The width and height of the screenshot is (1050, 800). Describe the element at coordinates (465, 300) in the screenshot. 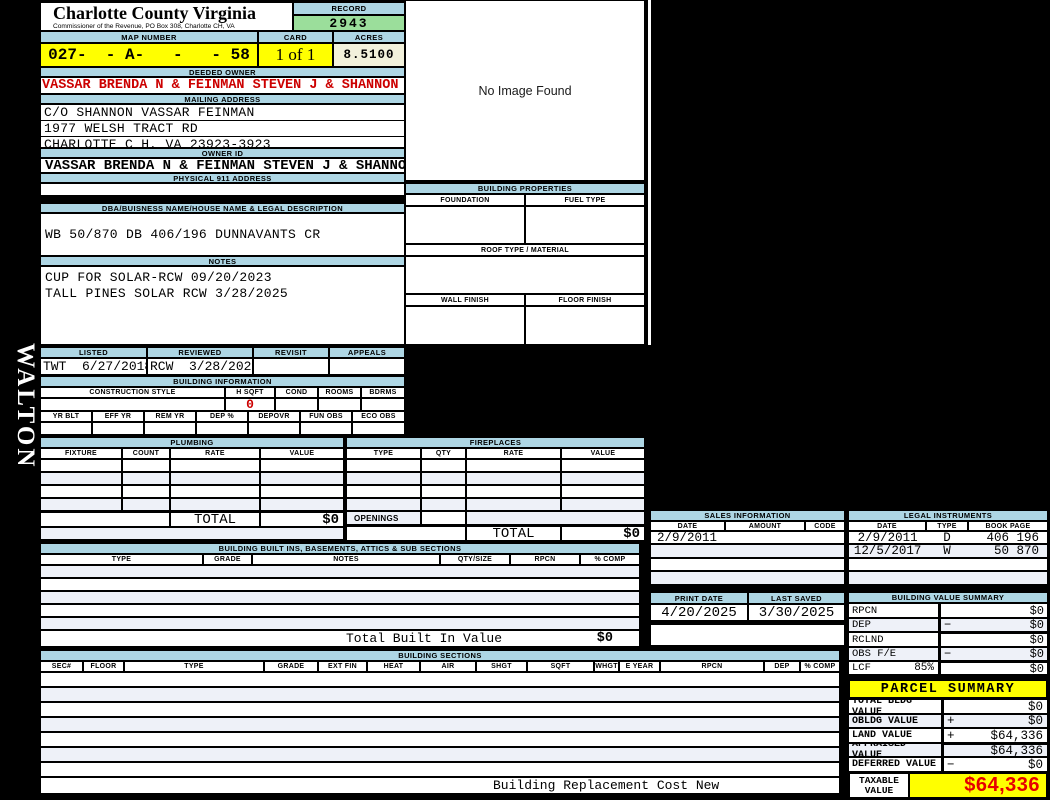

I see `wall-finish-label: WALL FINISH` at that location.